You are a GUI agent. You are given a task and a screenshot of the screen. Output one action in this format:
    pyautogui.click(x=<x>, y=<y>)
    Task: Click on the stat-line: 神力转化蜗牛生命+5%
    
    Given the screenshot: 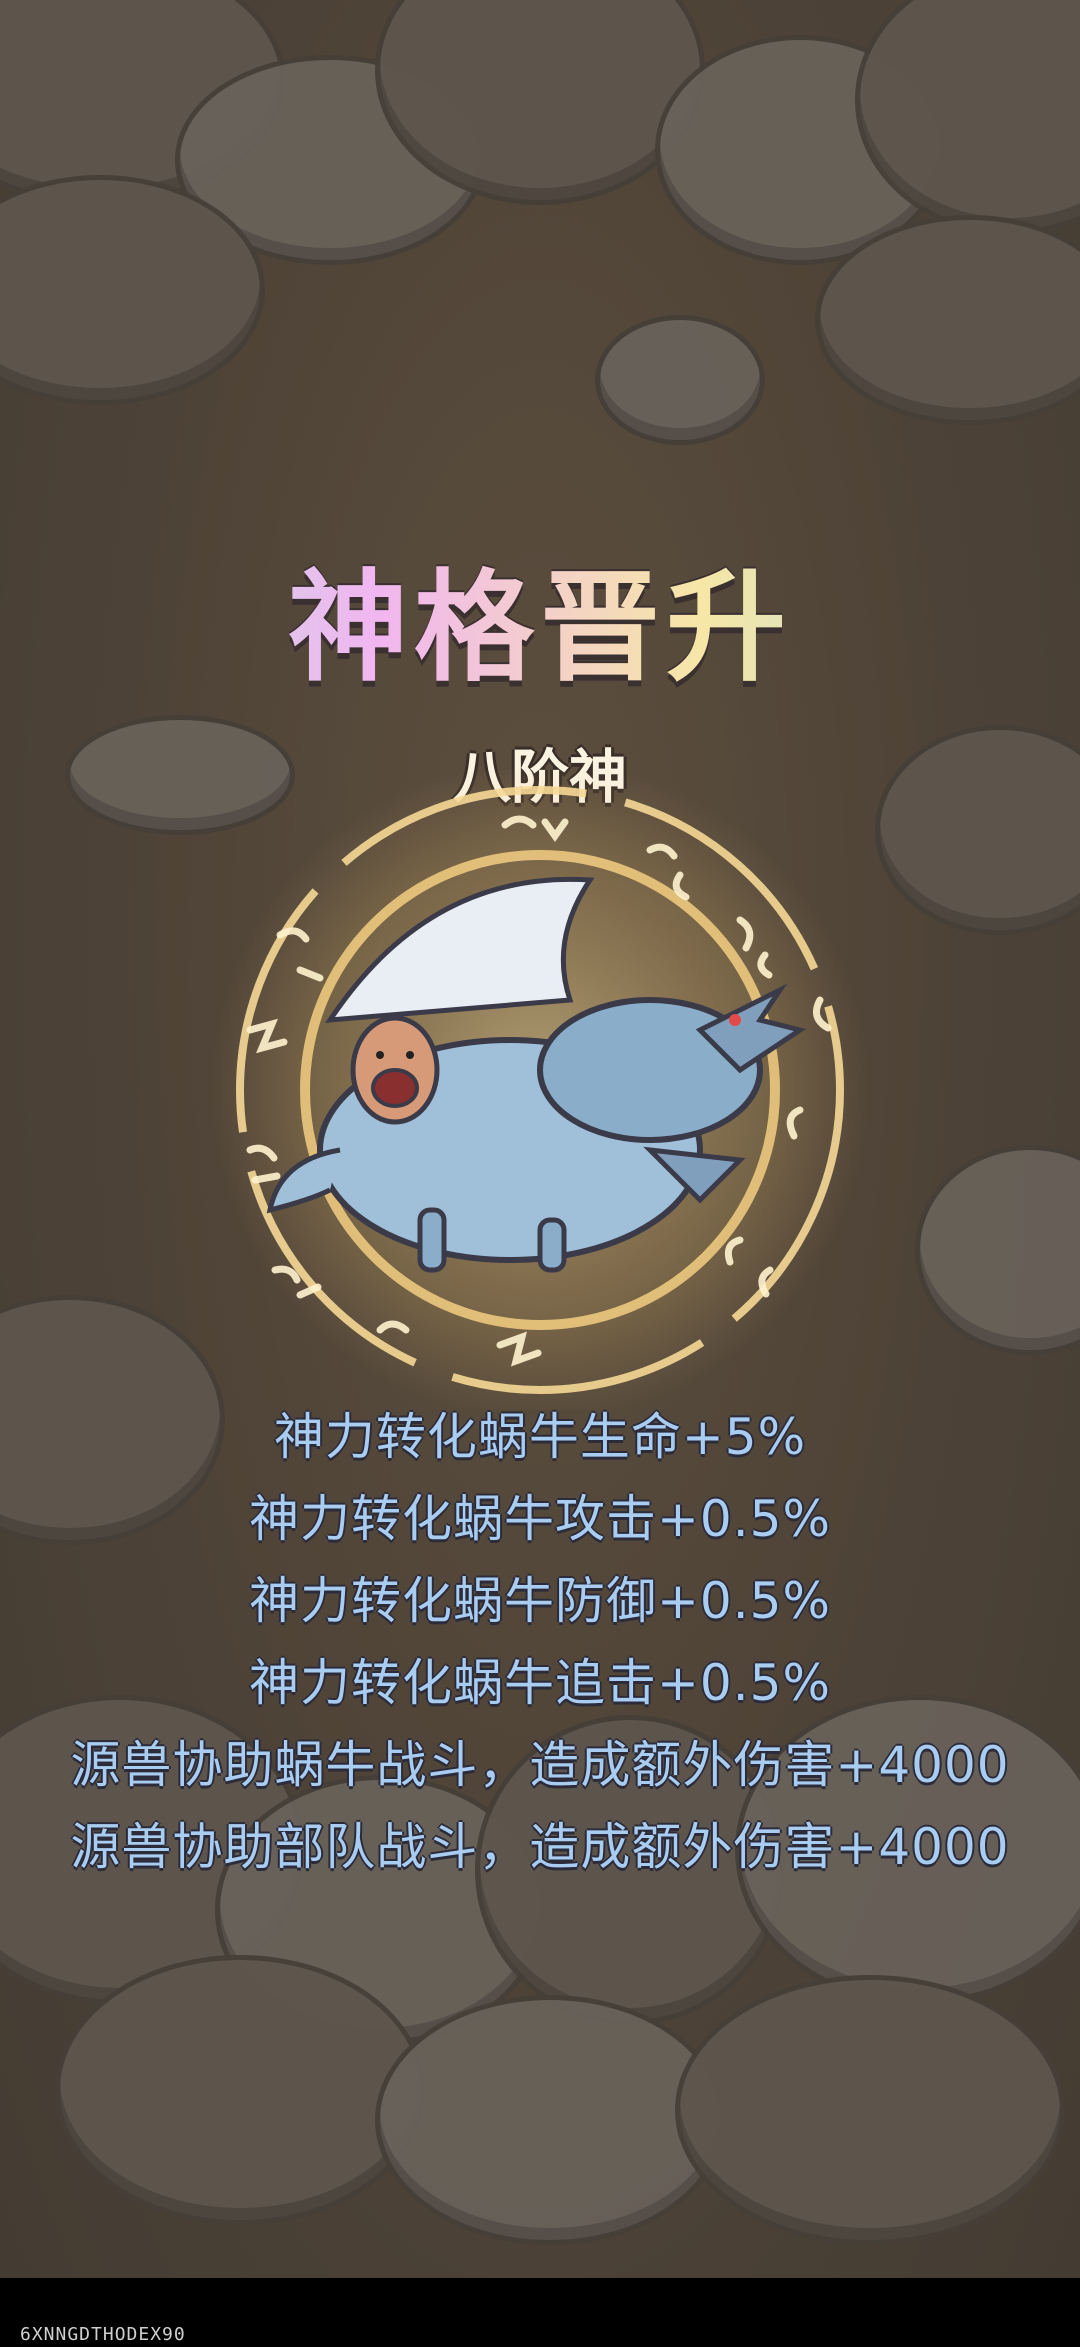 What is the action you would take?
    pyautogui.click(x=540, y=1437)
    